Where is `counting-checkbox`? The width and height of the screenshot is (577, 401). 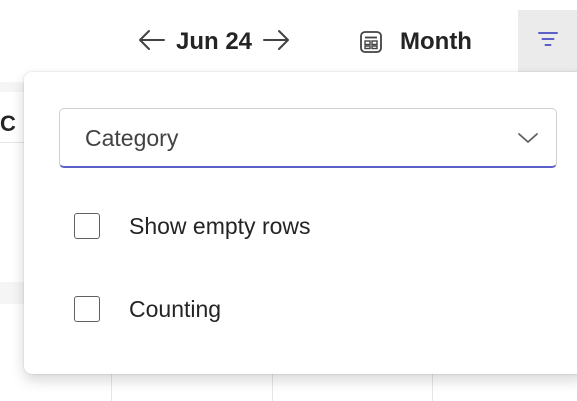 counting-checkbox is located at coordinates (87, 309).